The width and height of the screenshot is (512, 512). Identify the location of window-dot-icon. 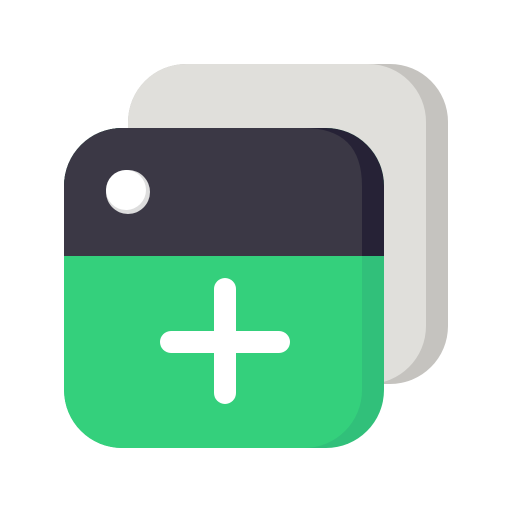
(128, 192).